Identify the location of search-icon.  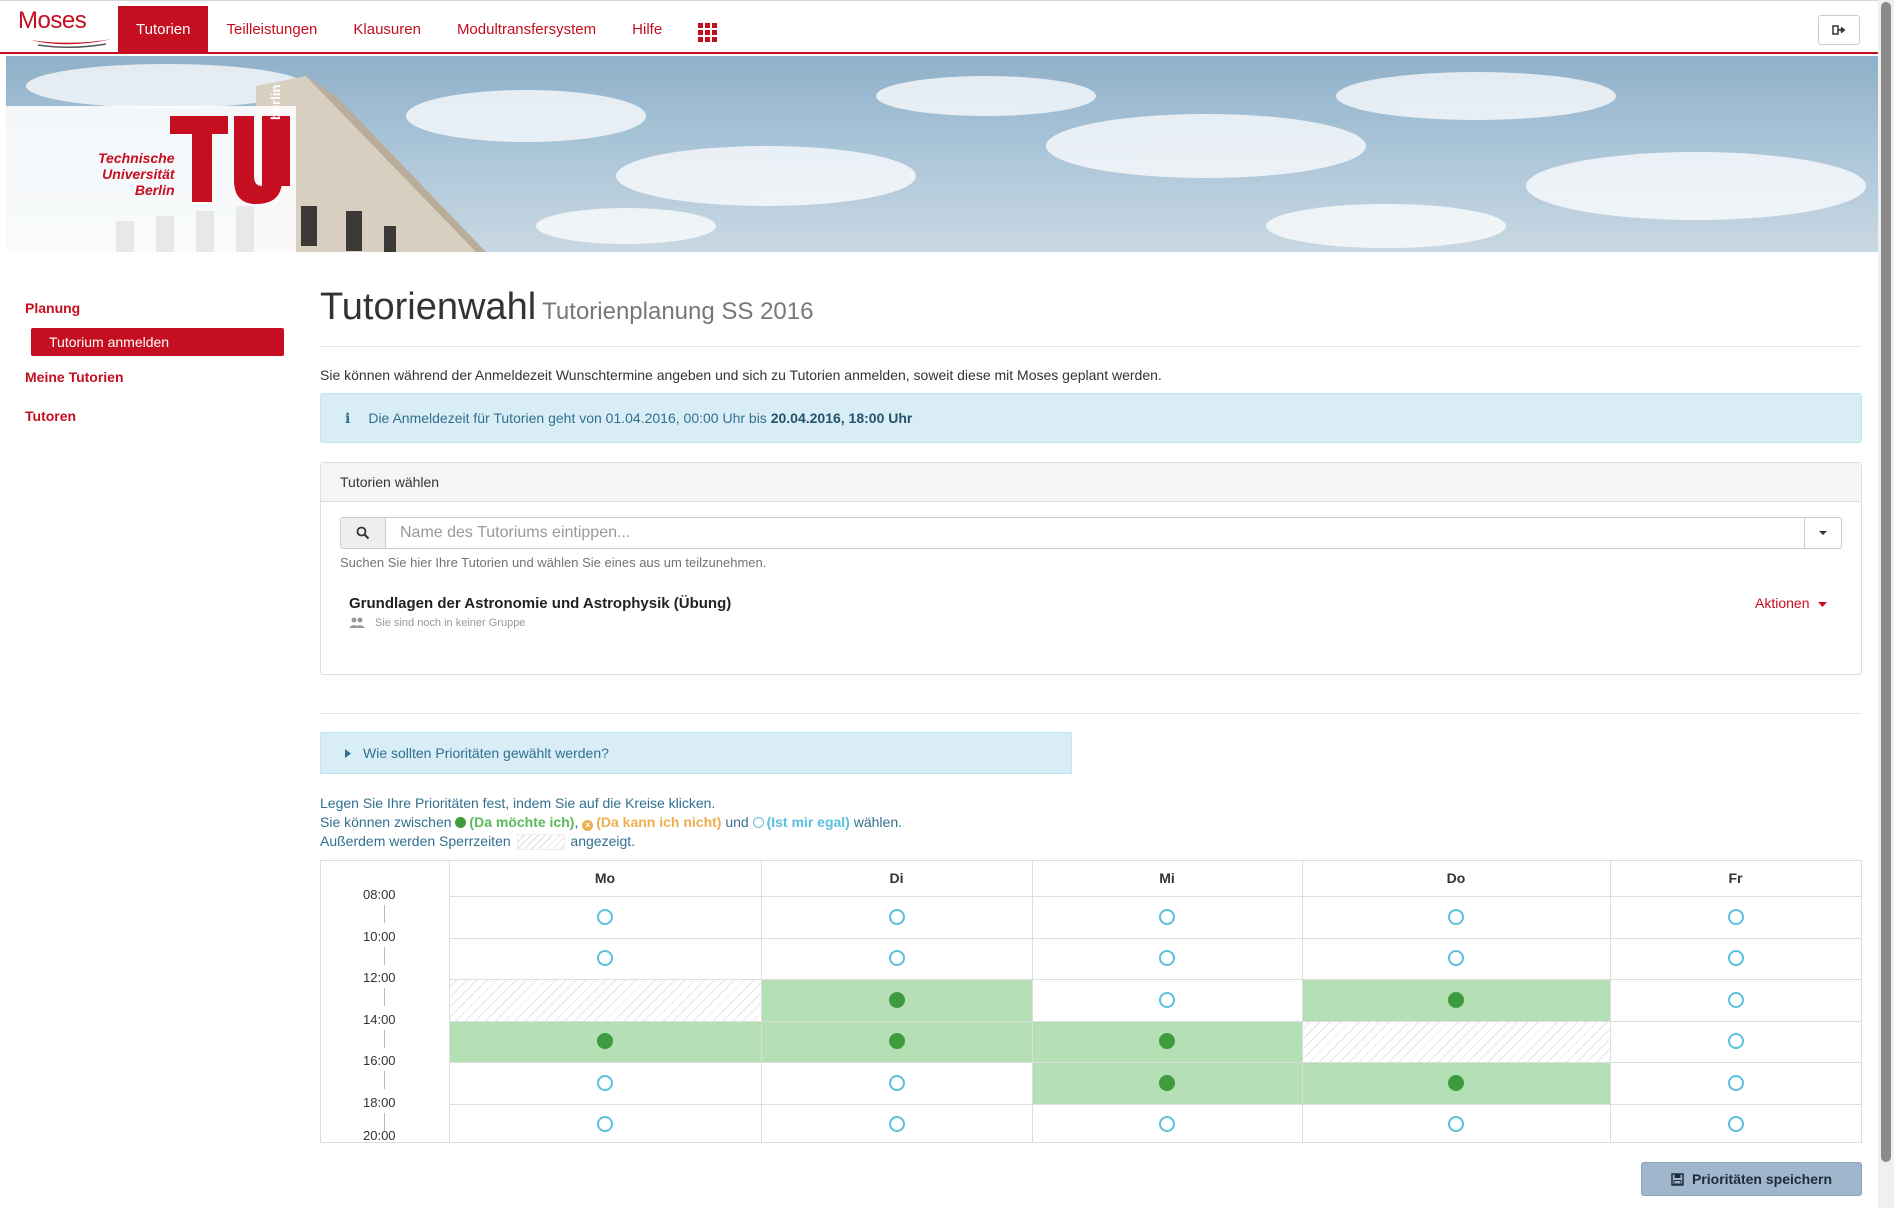
(363, 533).